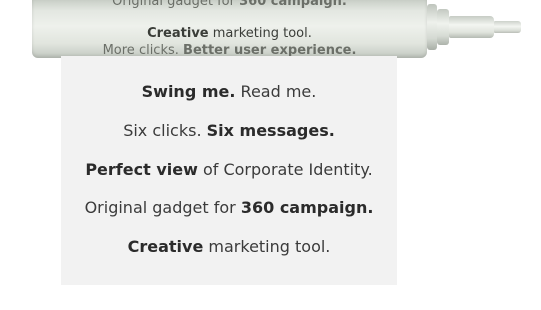 The width and height of the screenshot is (541, 310). I want to click on pen-collar, so click(432, 27).